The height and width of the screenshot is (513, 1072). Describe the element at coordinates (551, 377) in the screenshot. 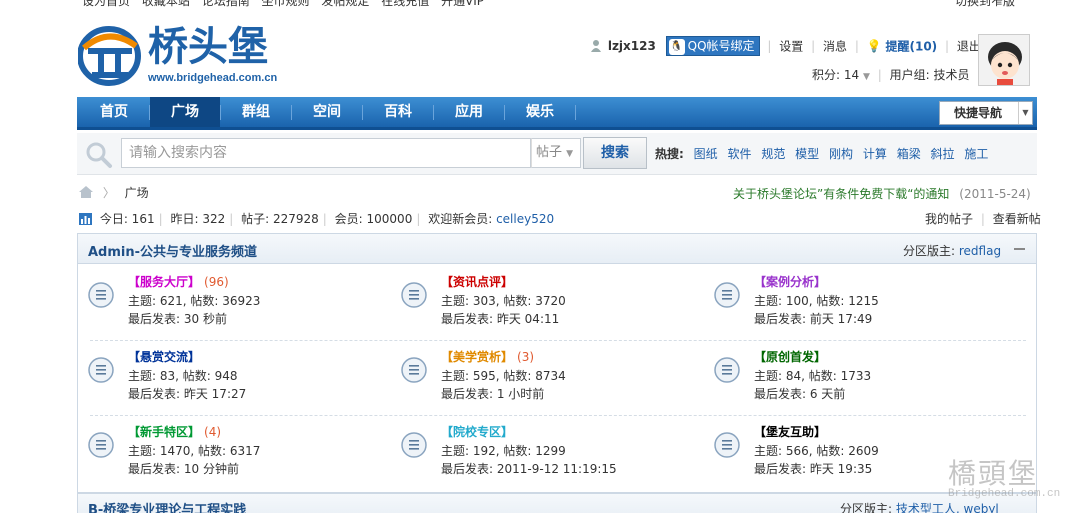

I see `forum-item: 【美学赏析】 (3) 主题: 595, 帖数: 8734 最后发表: 1 小时前` at that location.